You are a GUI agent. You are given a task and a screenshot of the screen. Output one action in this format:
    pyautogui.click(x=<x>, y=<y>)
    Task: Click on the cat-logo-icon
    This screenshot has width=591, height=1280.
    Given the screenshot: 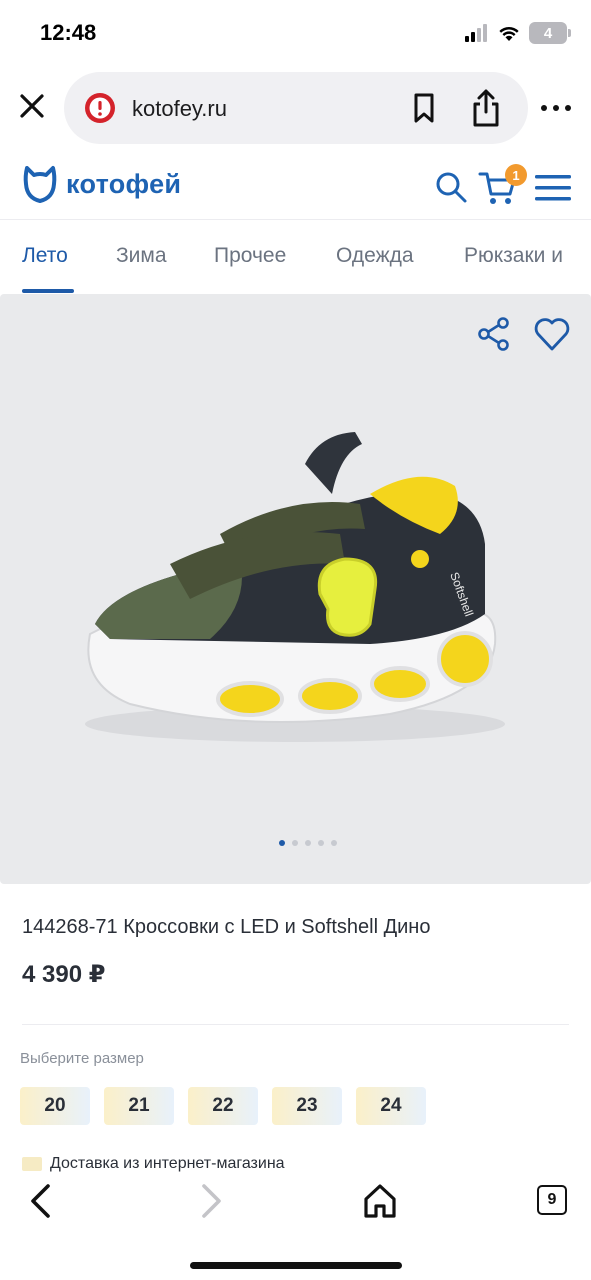 What is the action you would take?
    pyautogui.click(x=40, y=184)
    